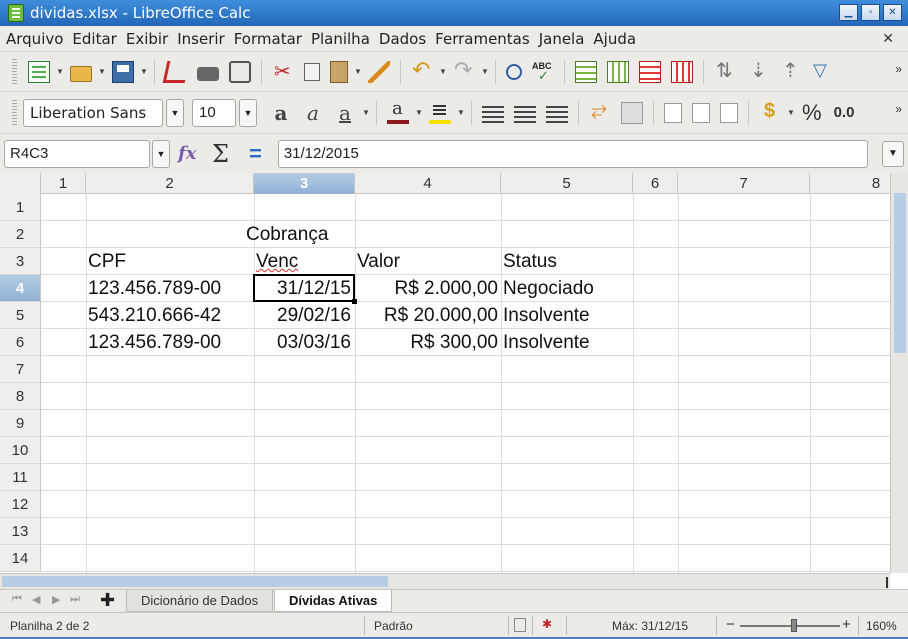 Image resolution: width=908 pixels, height=639 pixels. Describe the element at coordinates (485, 71) in the screenshot. I see `redo-dropdown-icon: ▼` at that location.